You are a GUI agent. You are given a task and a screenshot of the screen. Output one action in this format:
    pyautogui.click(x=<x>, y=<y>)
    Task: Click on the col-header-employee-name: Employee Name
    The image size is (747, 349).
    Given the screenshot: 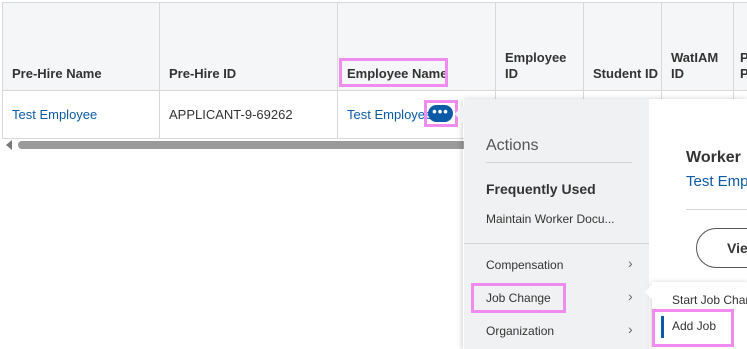 What is the action you would take?
    pyautogui.click(x=417, y=47)
    